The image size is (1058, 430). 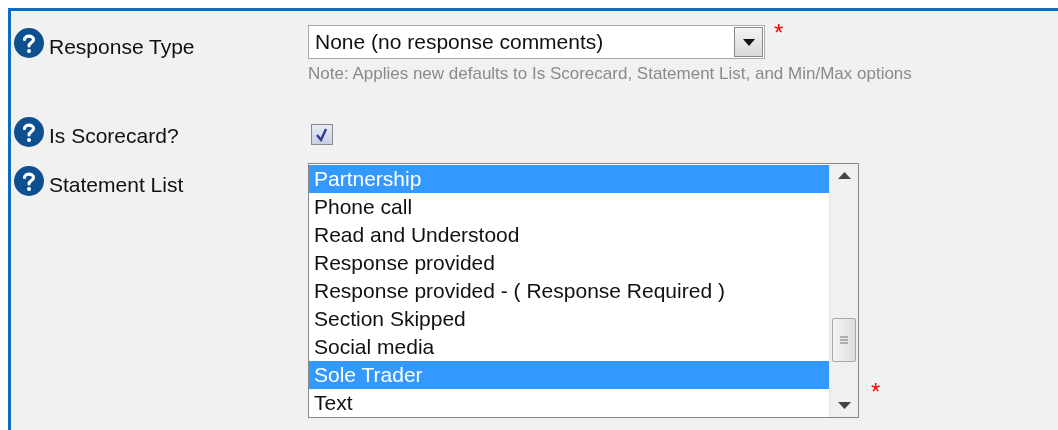 What do you see at coordinates (844, 405) in the screenshot?
I see `scroll-down-icon` at bounding box center [844, 405].